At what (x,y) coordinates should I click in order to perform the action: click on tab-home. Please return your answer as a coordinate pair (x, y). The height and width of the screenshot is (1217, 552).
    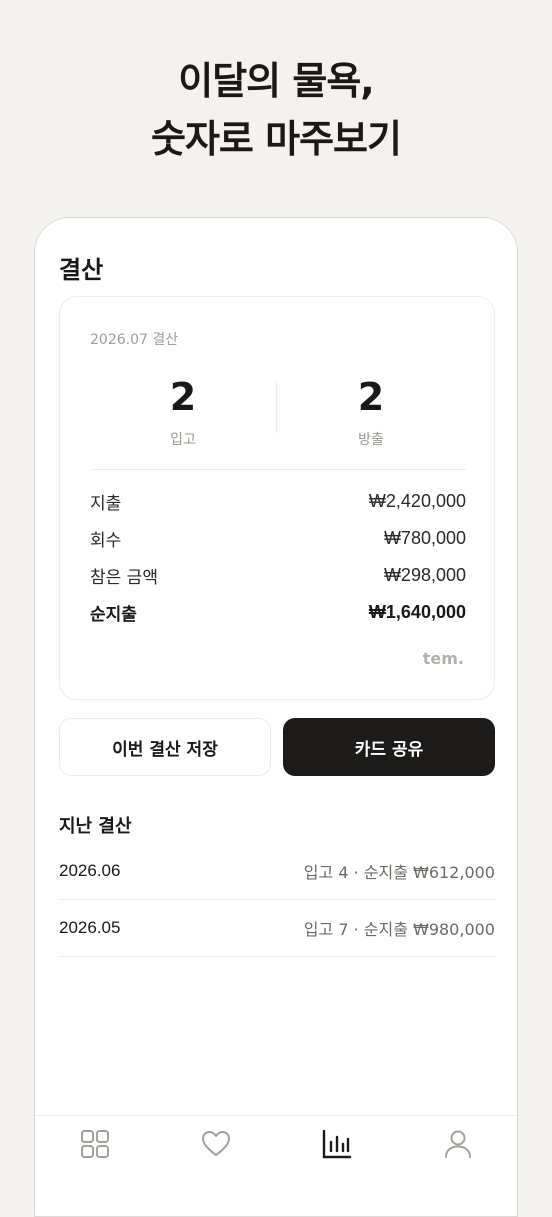
    Looking at the image, I should click on (95, 1144).